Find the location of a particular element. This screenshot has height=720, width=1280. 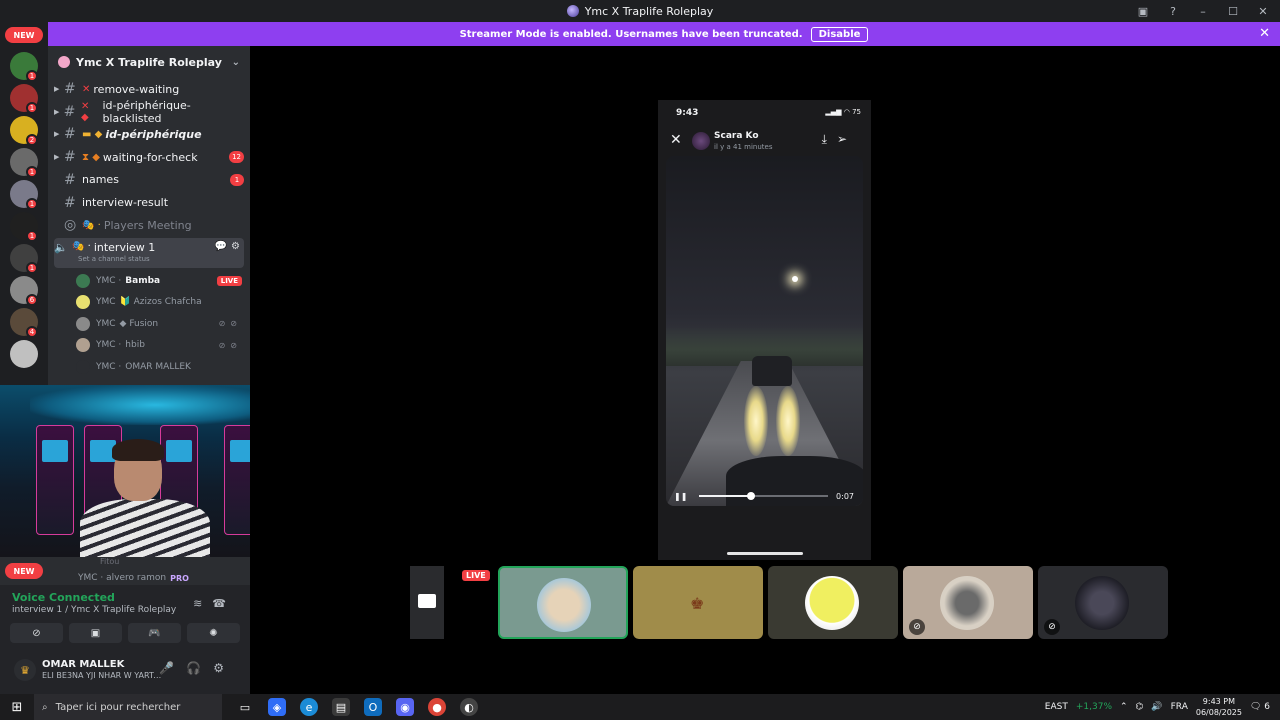

voice-channel: ◎ 🎭 · Players Meeting is located at coordinates (149, 225).